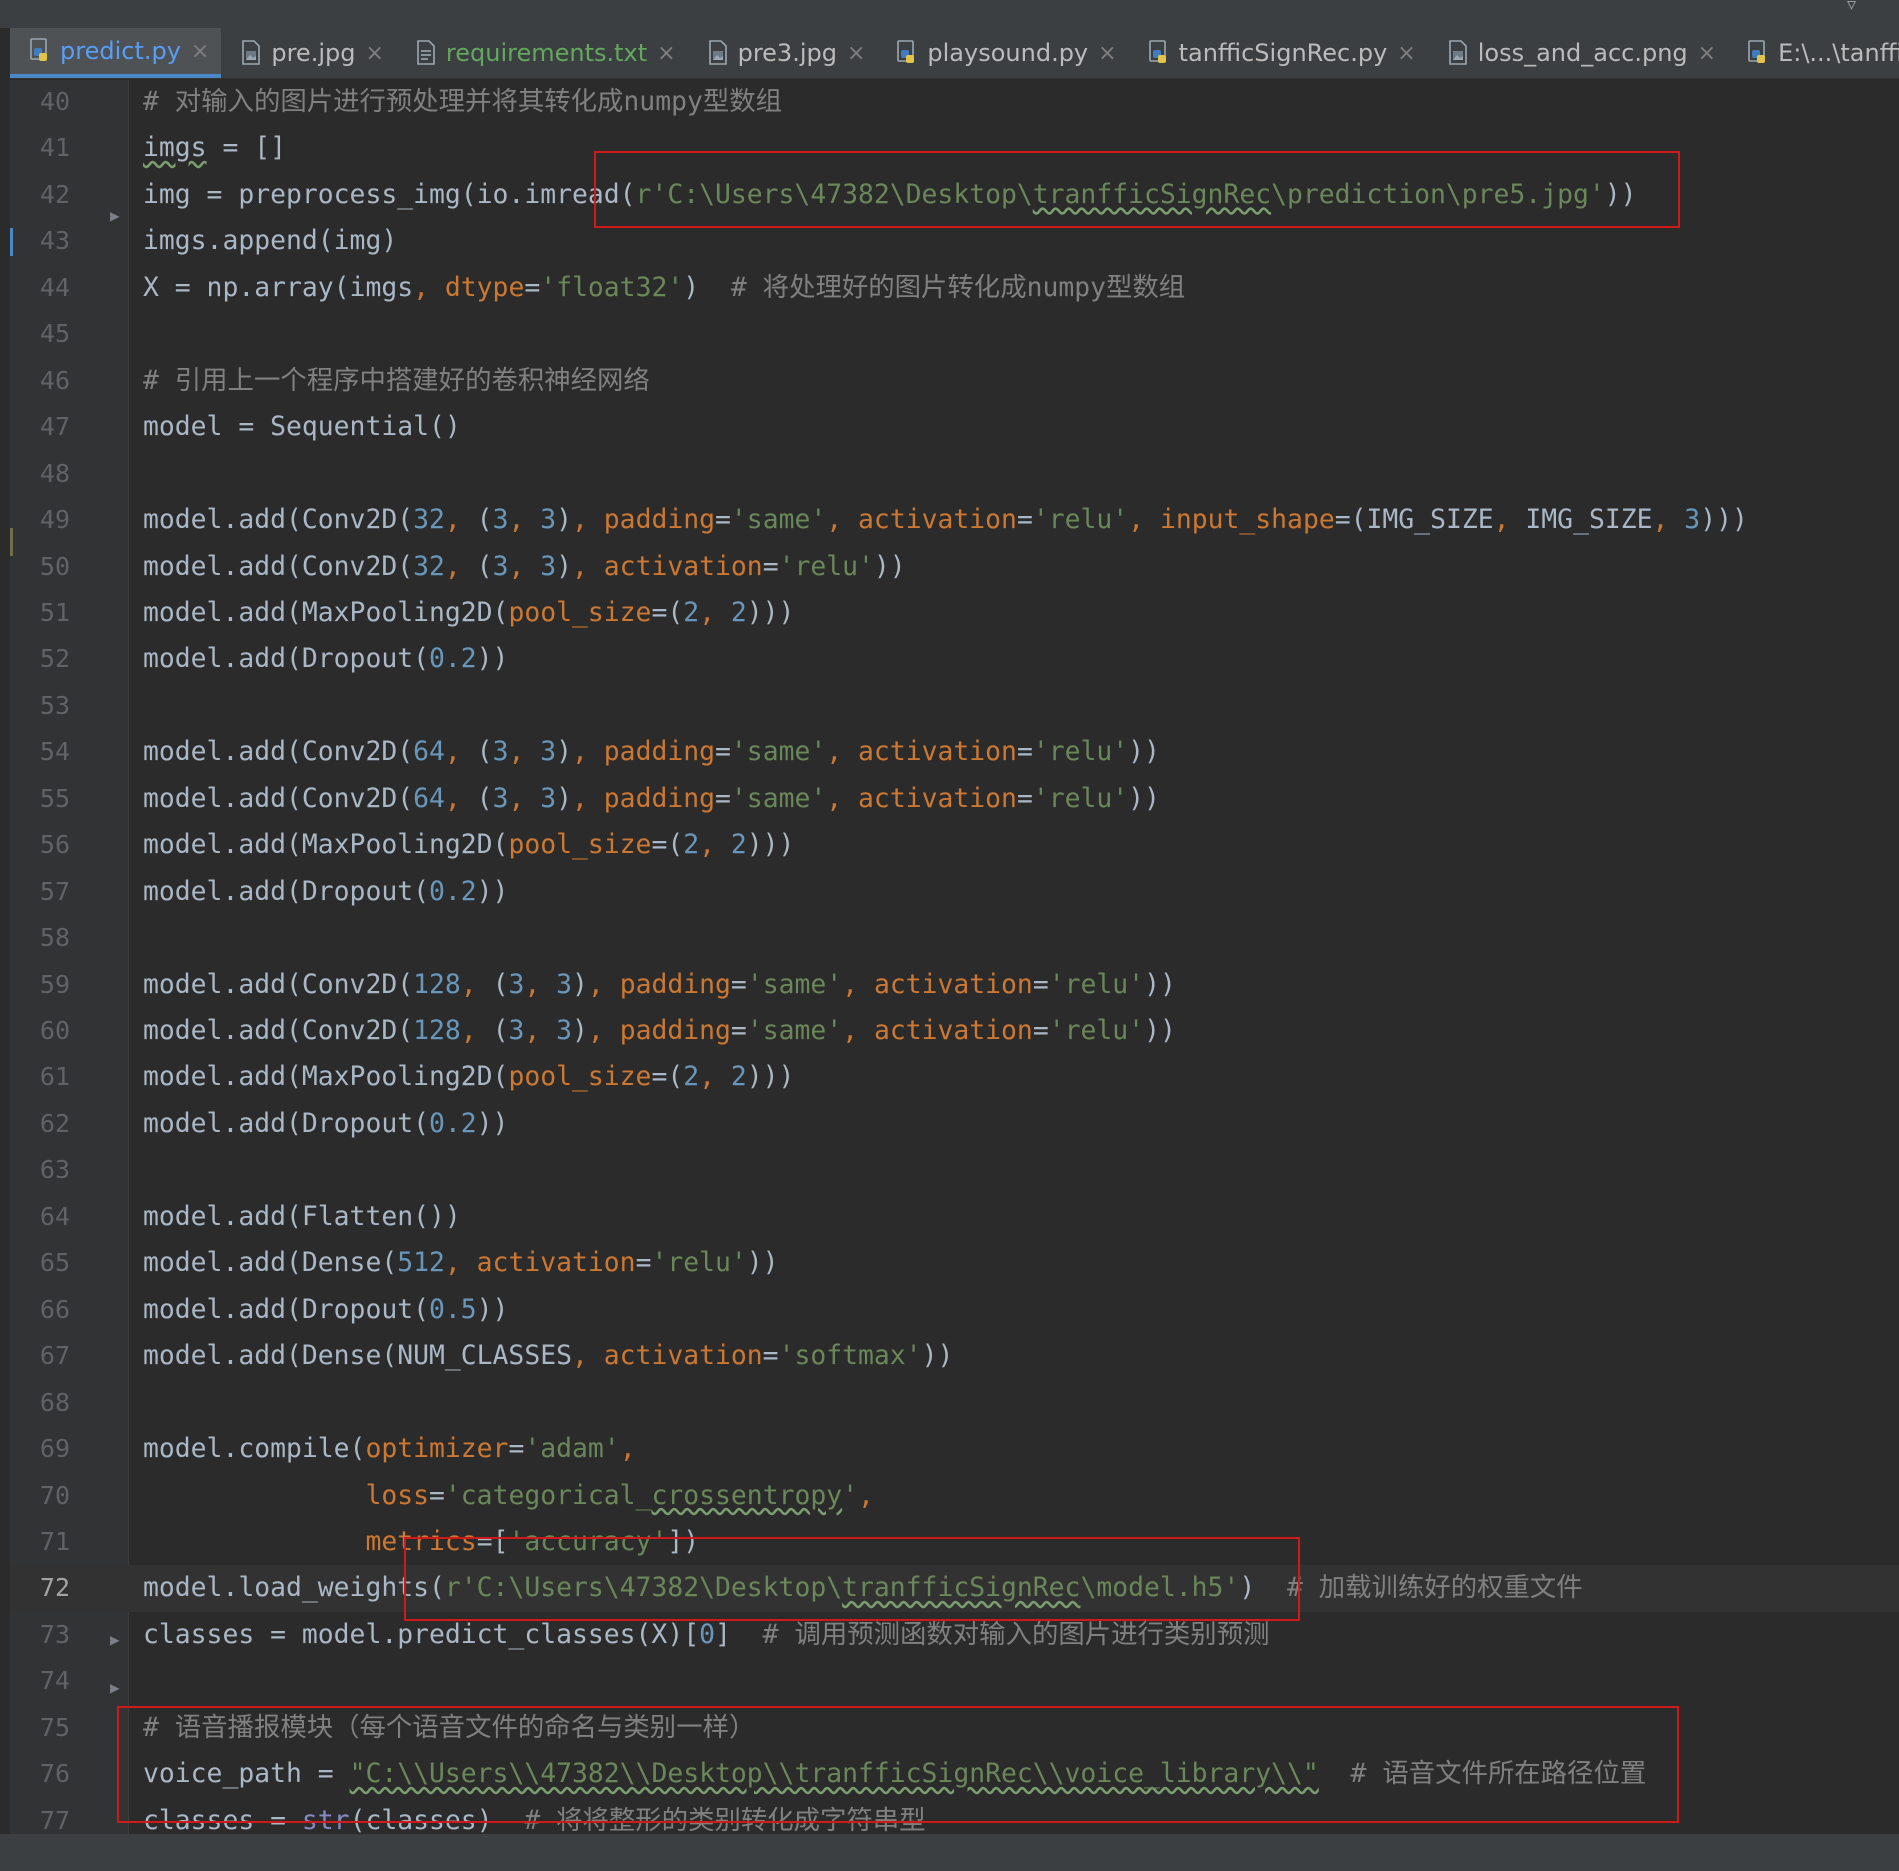 The height and width of the screenshot is (1871, 1899). I want to click on code-line: 53, so click(954, 706).